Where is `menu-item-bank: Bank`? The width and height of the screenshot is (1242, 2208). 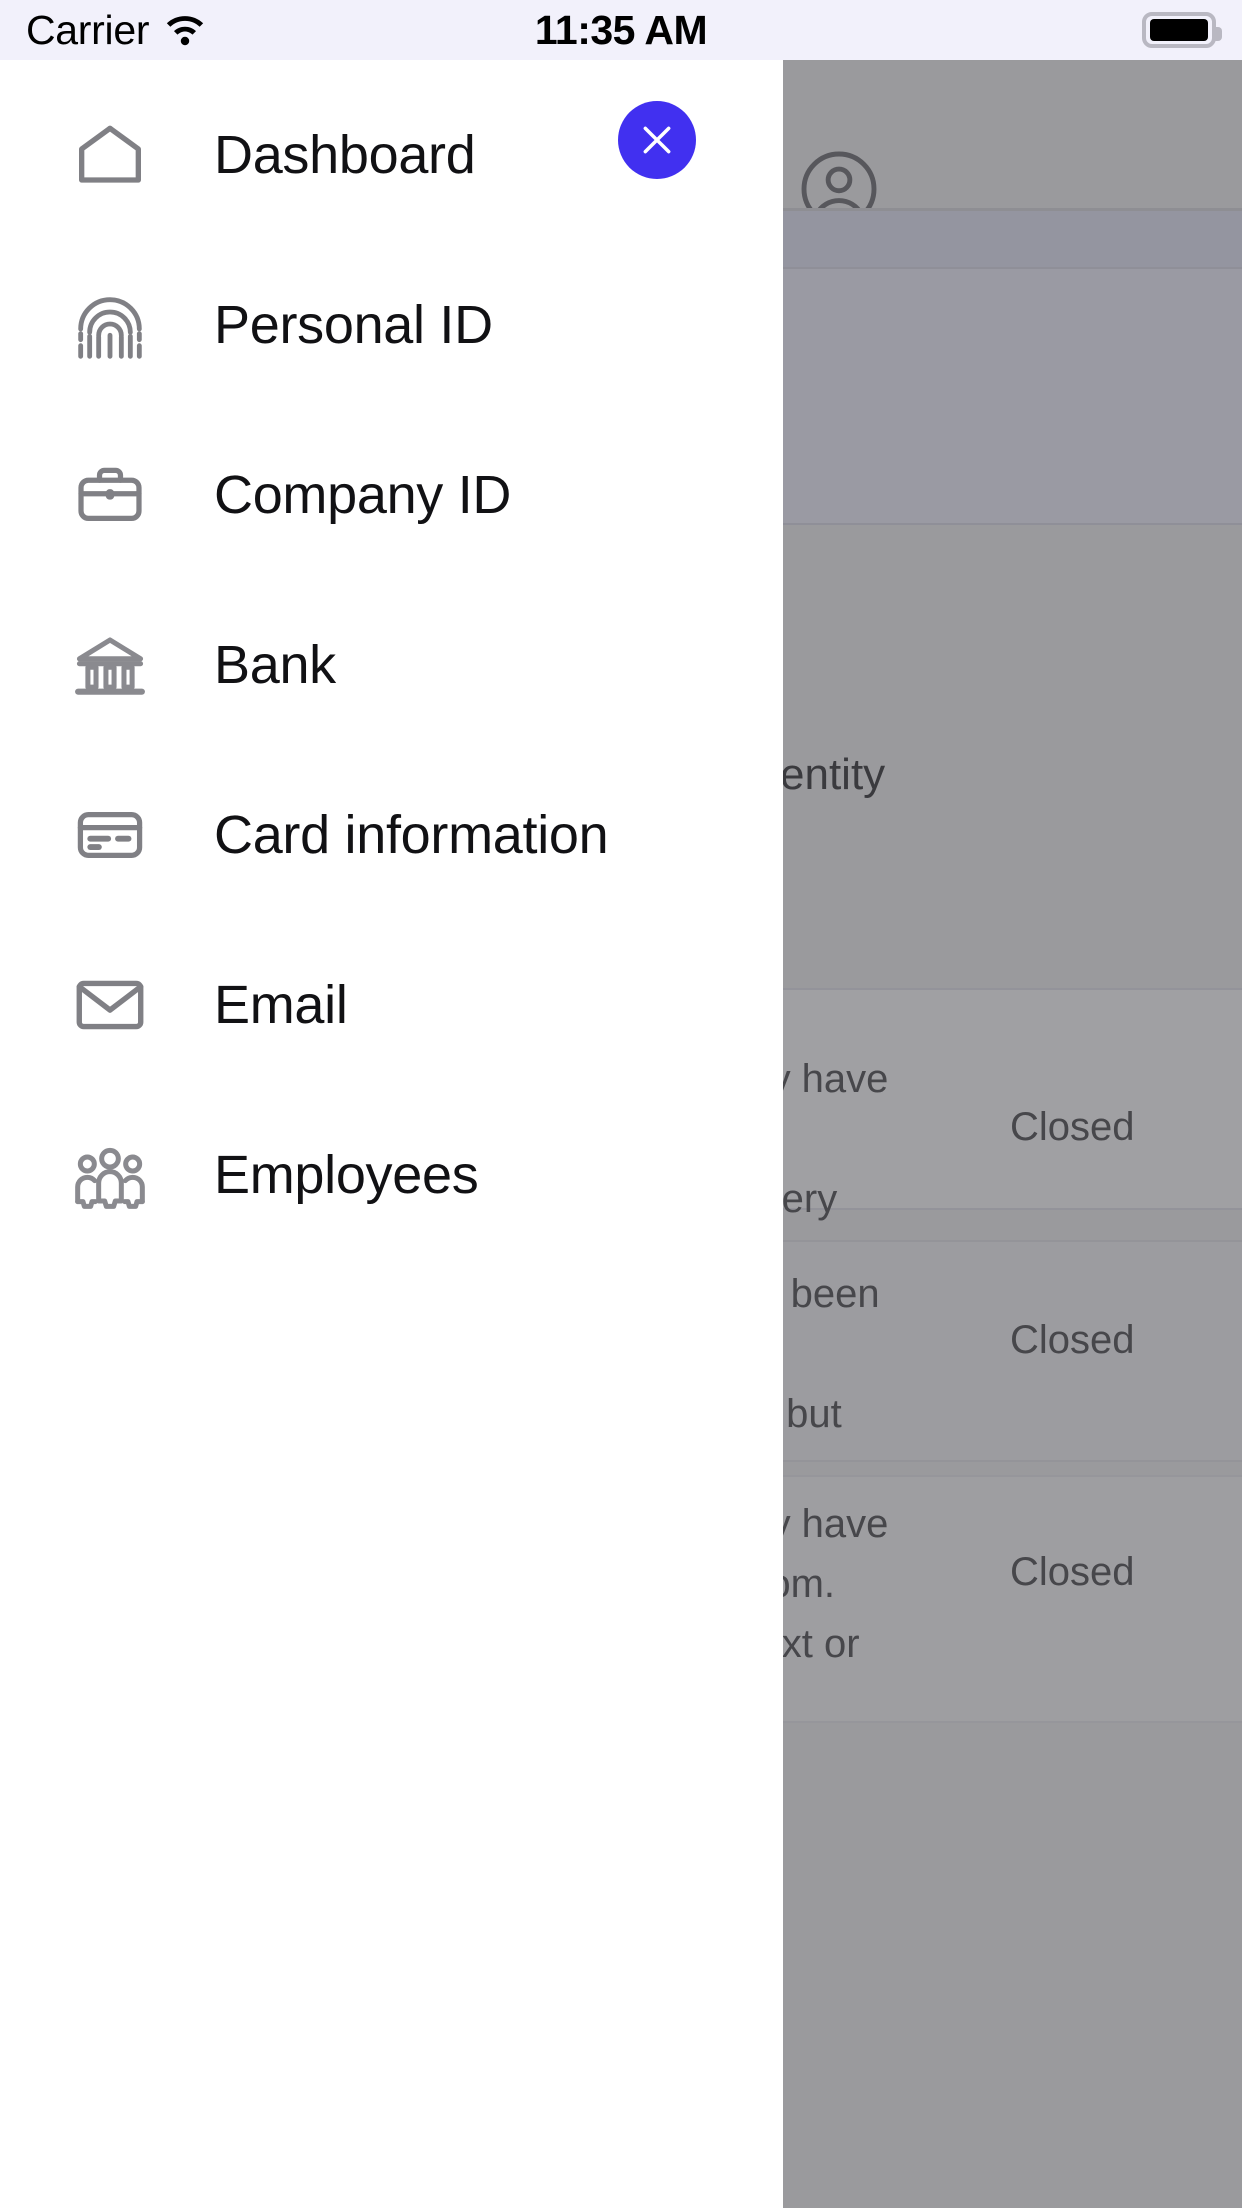 menu-item-bank: Bank is located at coordinates (391, 665).